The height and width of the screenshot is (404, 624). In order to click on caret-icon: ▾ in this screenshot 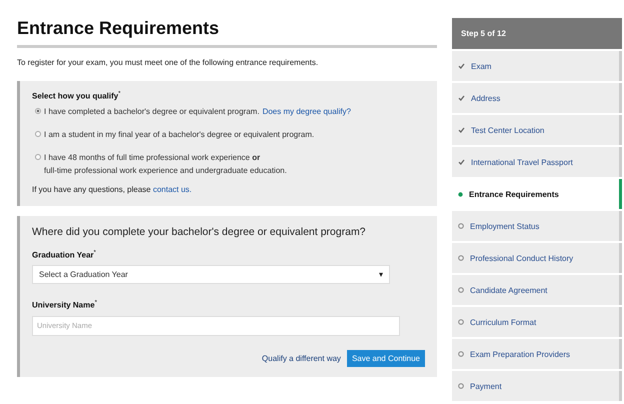, I will do `click(381, 275)`.